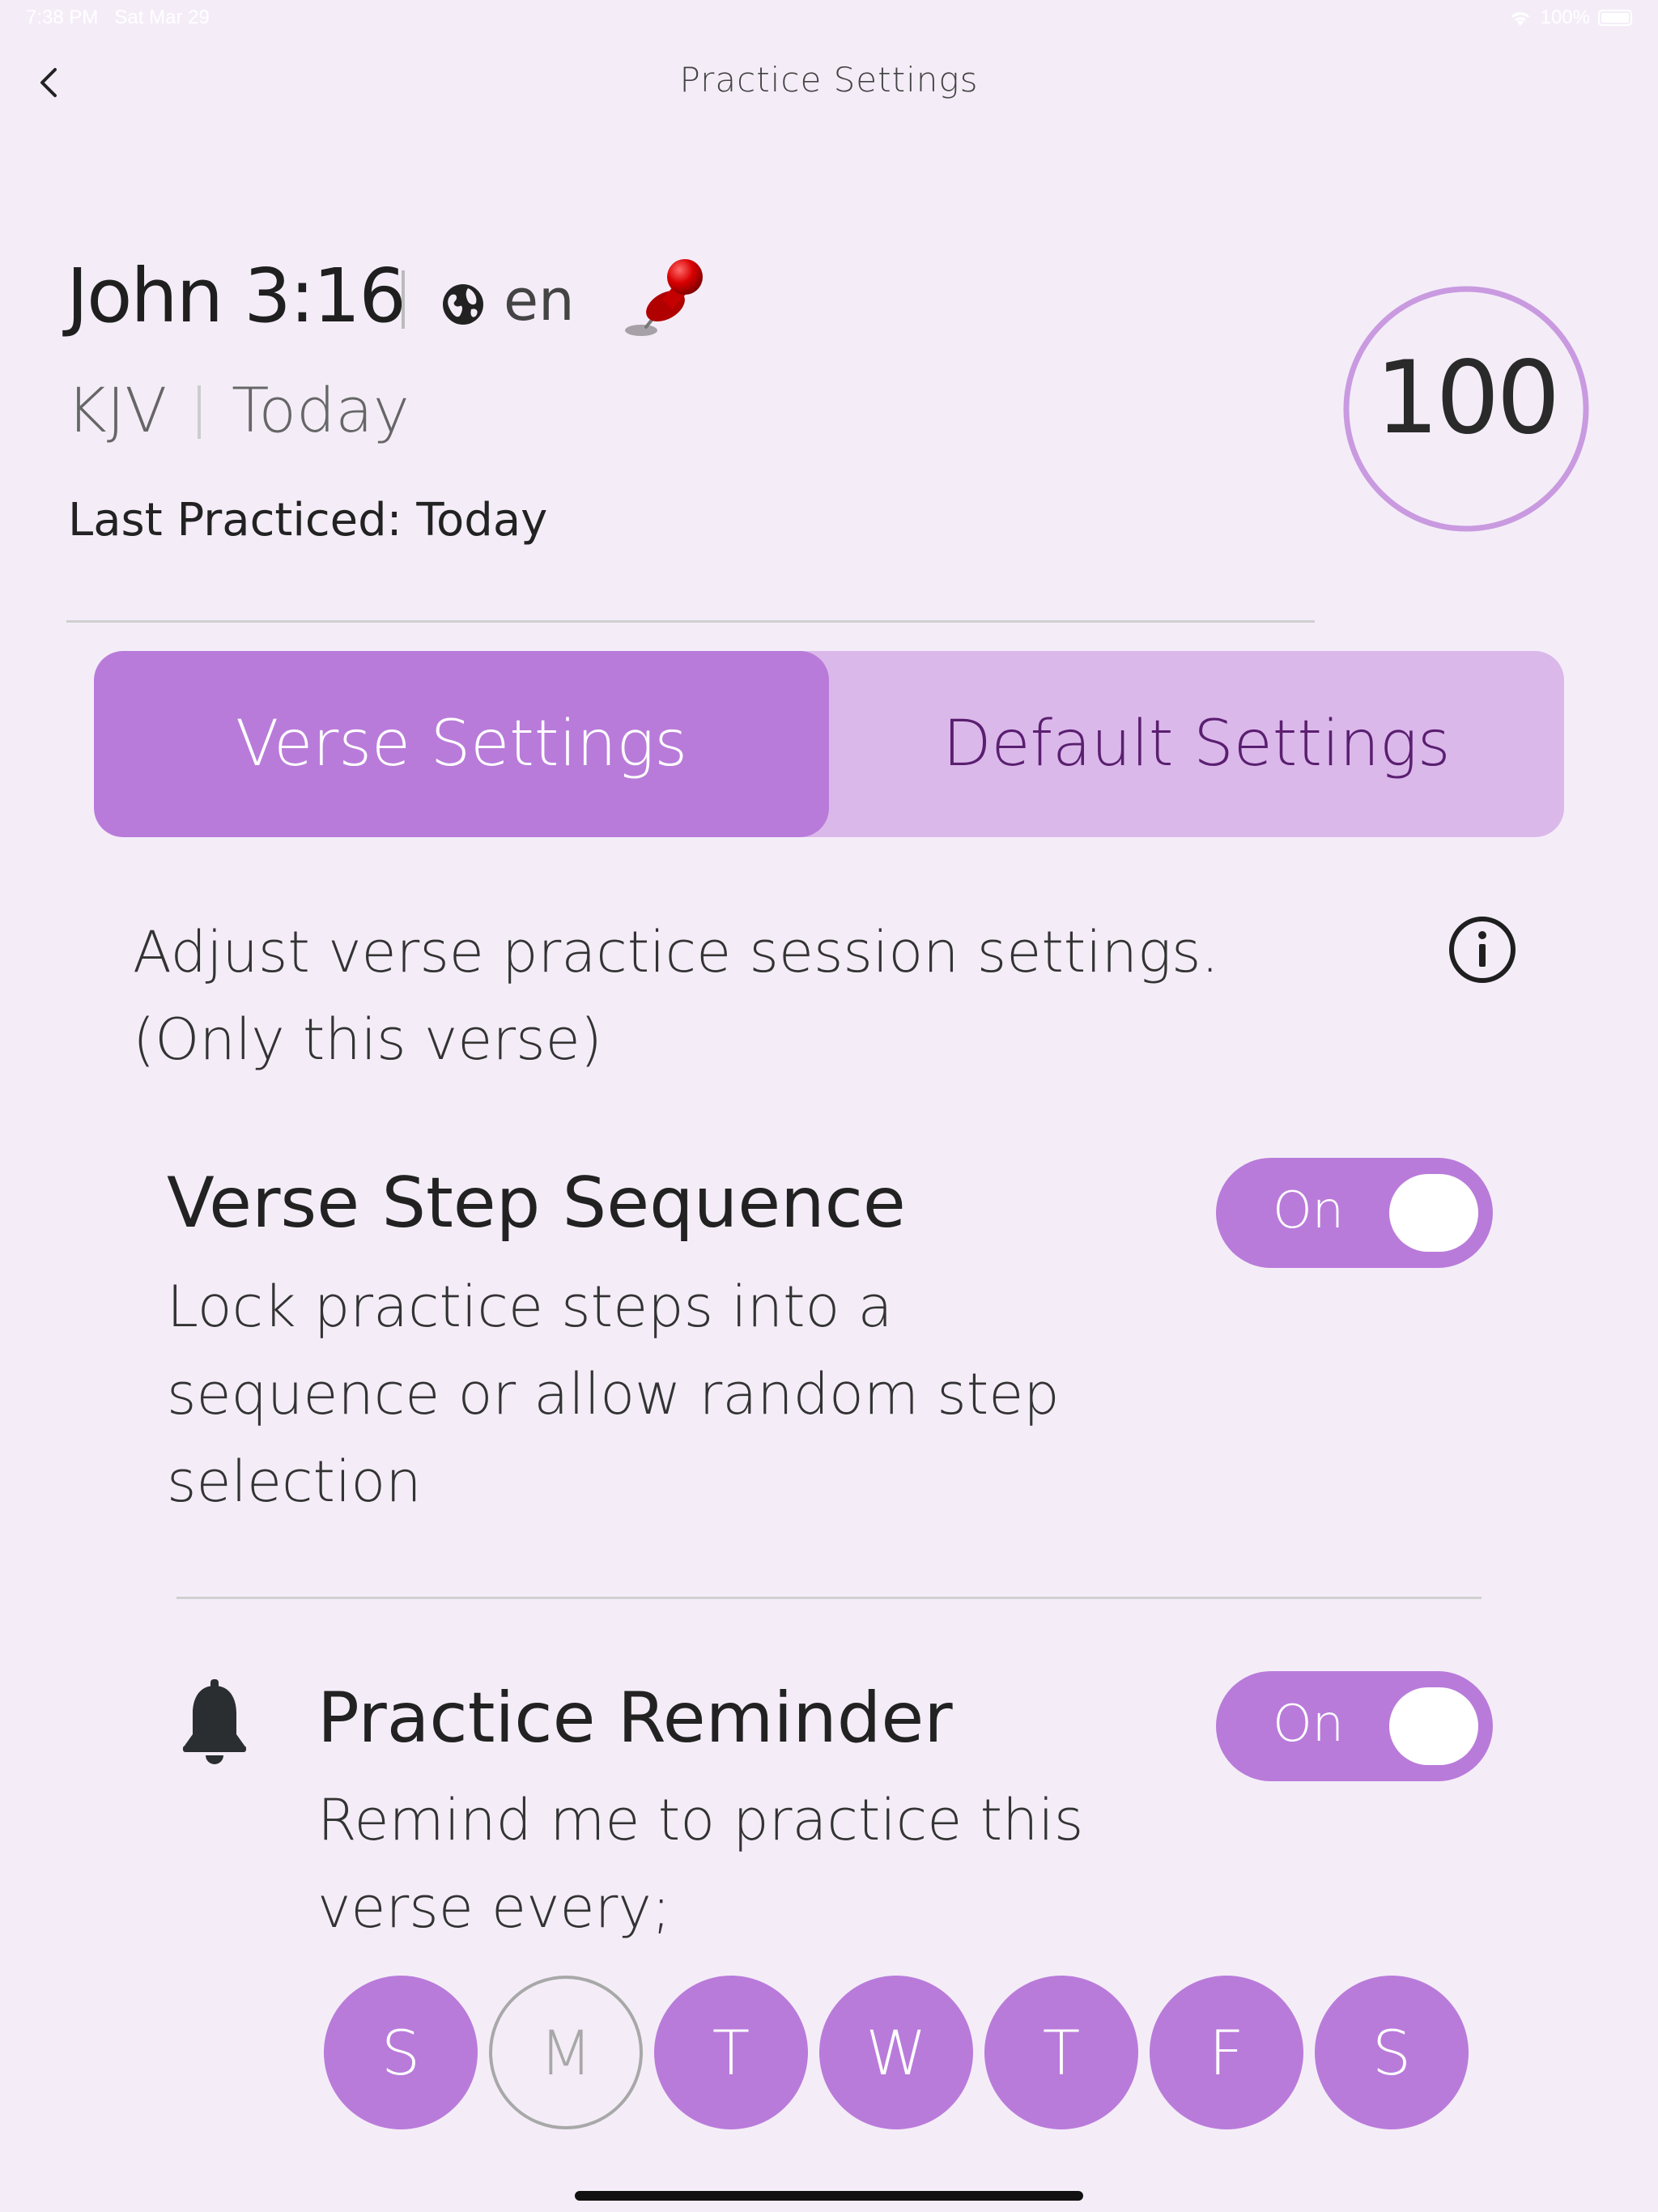 The height and width of the screenshot is (2212, 1658). I want to click on day-wednesday: W, so click(896, 2052).